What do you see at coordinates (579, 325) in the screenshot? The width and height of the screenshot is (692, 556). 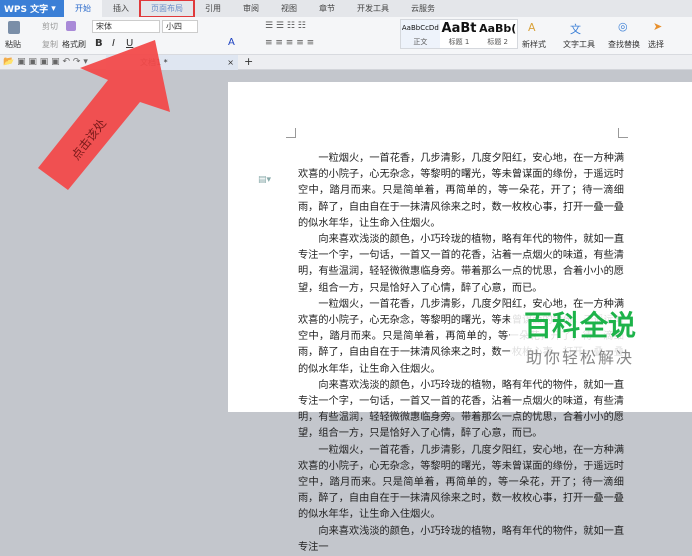 I see `watermark-title: 百科全说` at bounding box center [579, 325].